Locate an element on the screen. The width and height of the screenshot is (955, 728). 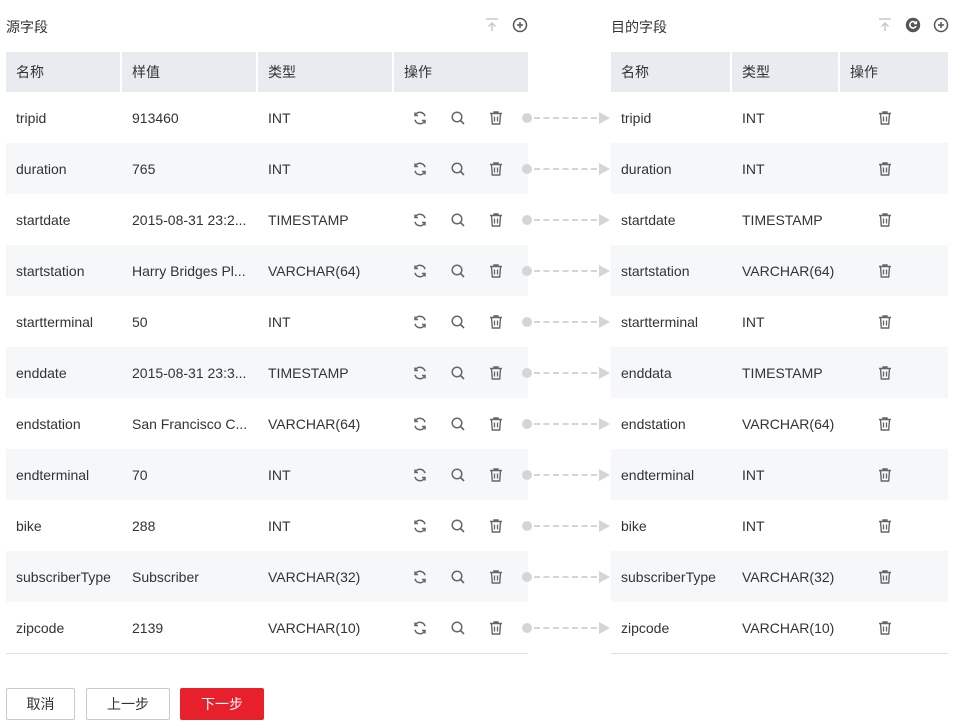
target-table-header: 名称 类型 操作 is located at coordinates (779, 72).